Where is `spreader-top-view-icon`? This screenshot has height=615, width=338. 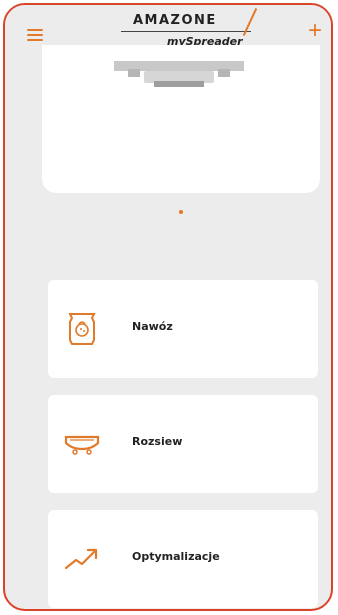
spreader-top-view-icon is located at coordinates (179, 74).